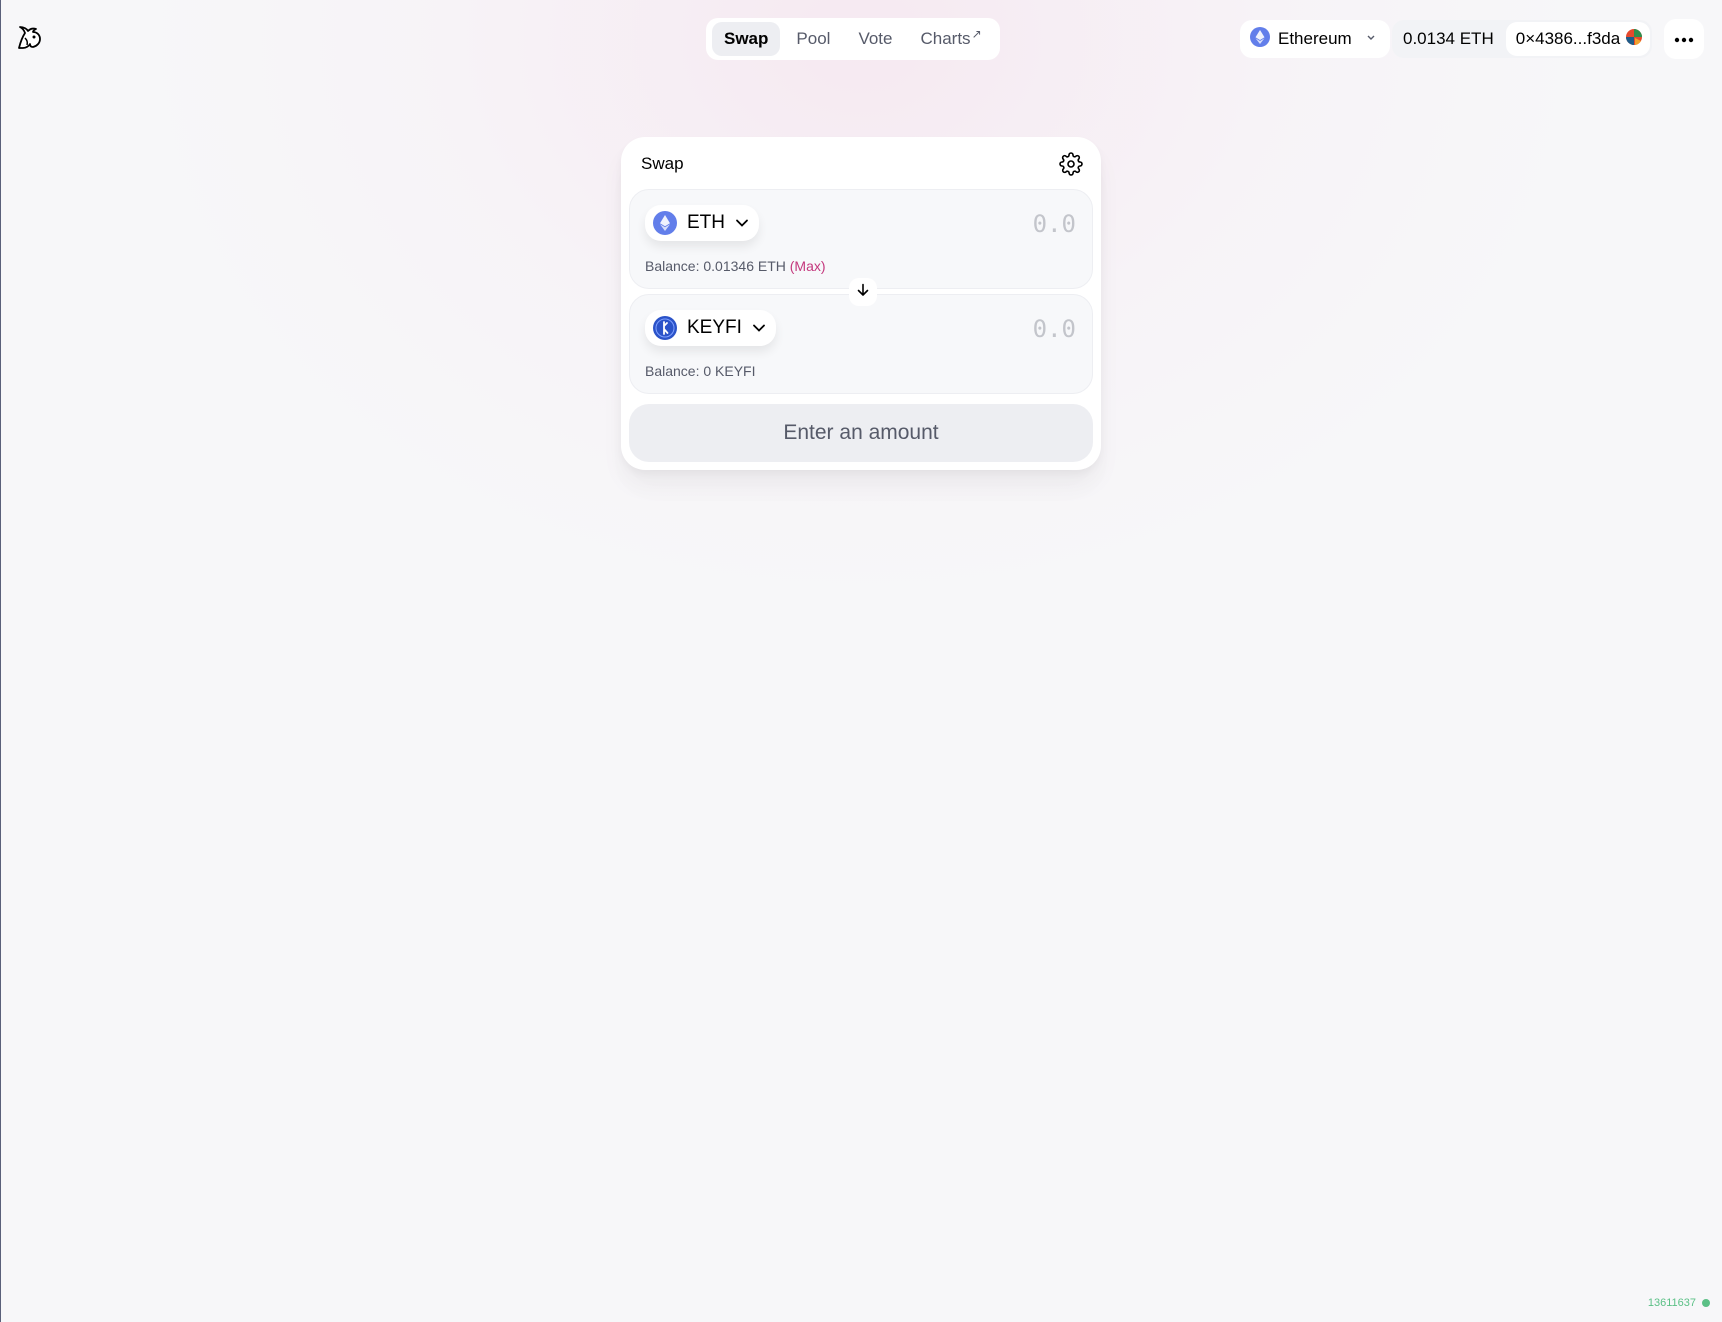  I want to click on token-select-to: KEYFI, so click(710, 328).